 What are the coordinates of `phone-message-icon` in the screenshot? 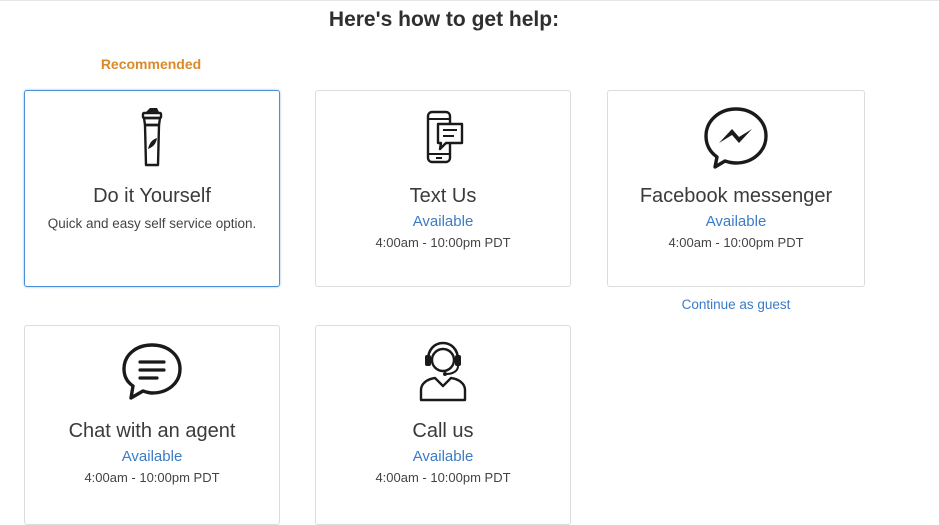 It's located at (443, 137).